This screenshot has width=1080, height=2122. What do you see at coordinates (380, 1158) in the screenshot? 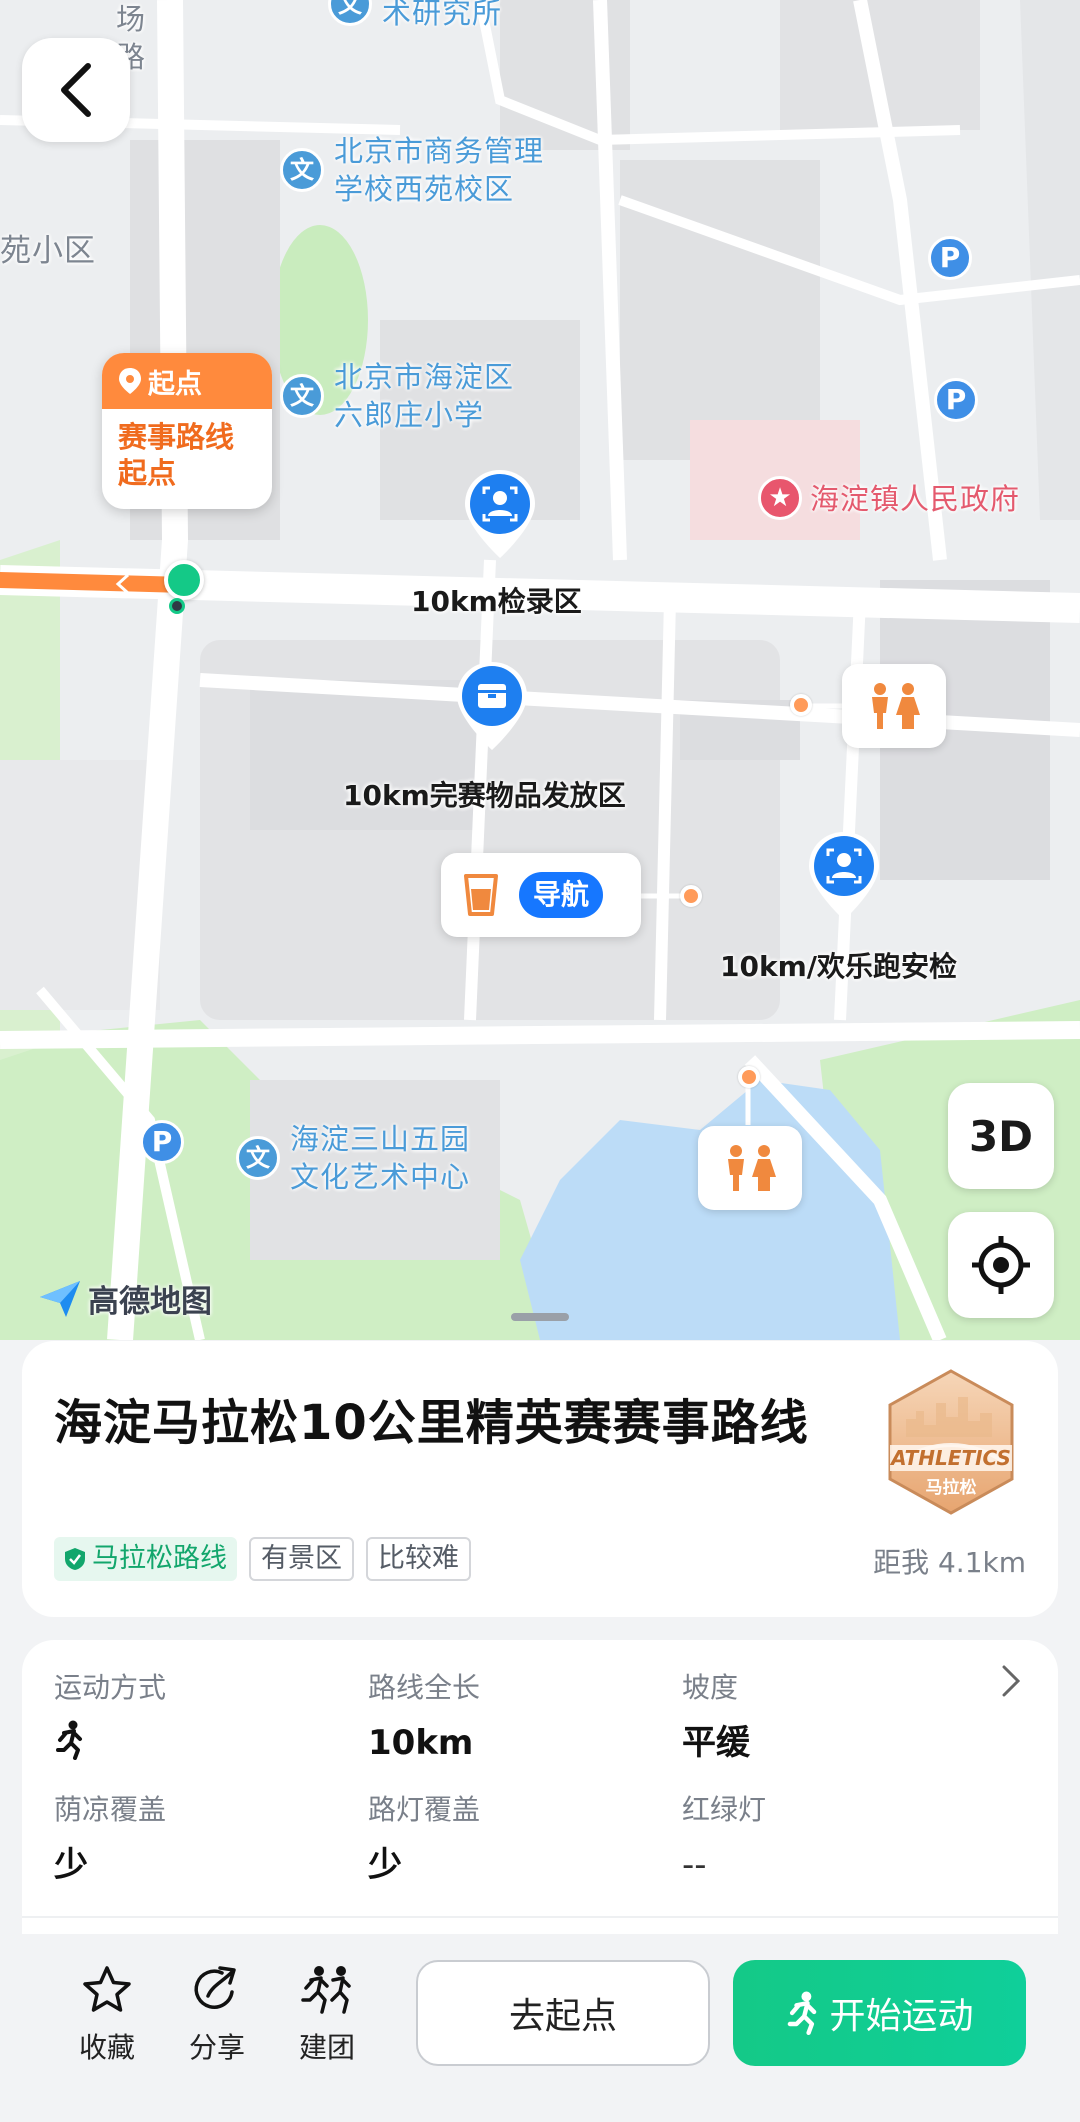
I see `map-label-culture-center: 海淀三山五园 文化艺术中心` at bounding box center [380, 1158].